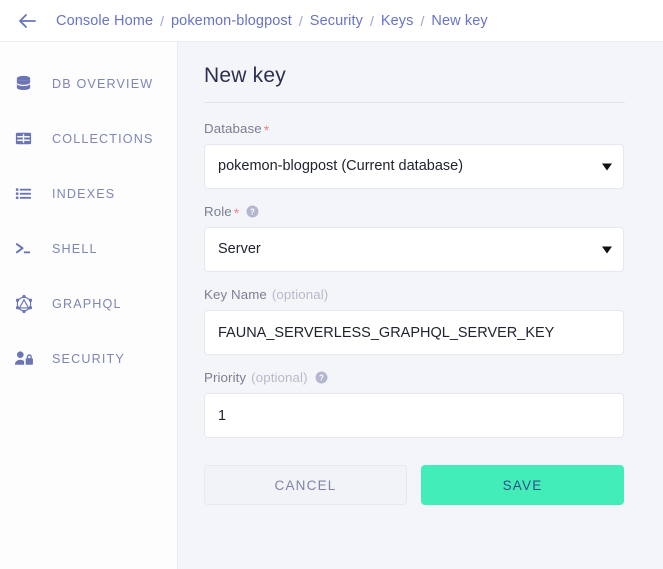  What do you see at coordinates (414, 485) in the screenshot?
I see `form-actions: CANCEL SAVE` at bounding box center [414, 485].